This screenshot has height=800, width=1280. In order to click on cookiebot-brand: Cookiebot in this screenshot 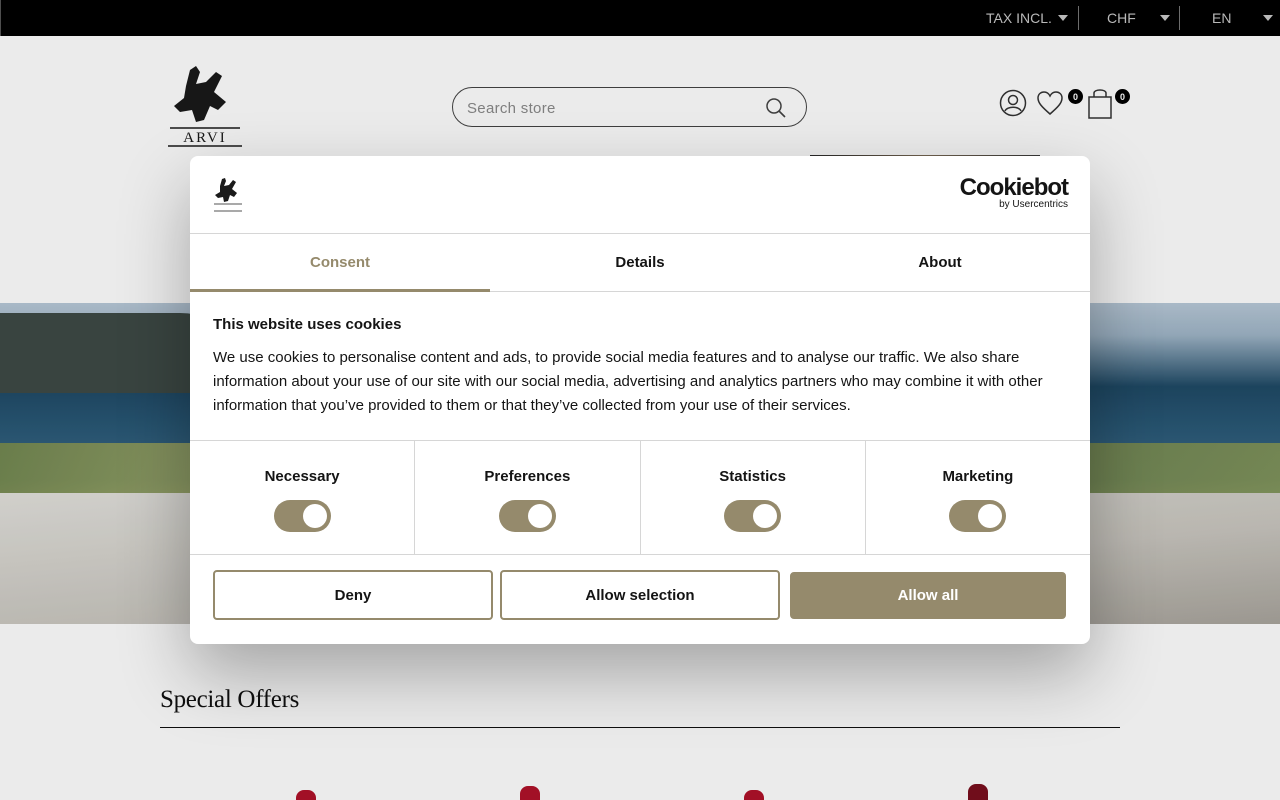, I will do `click(1014, 187)`.